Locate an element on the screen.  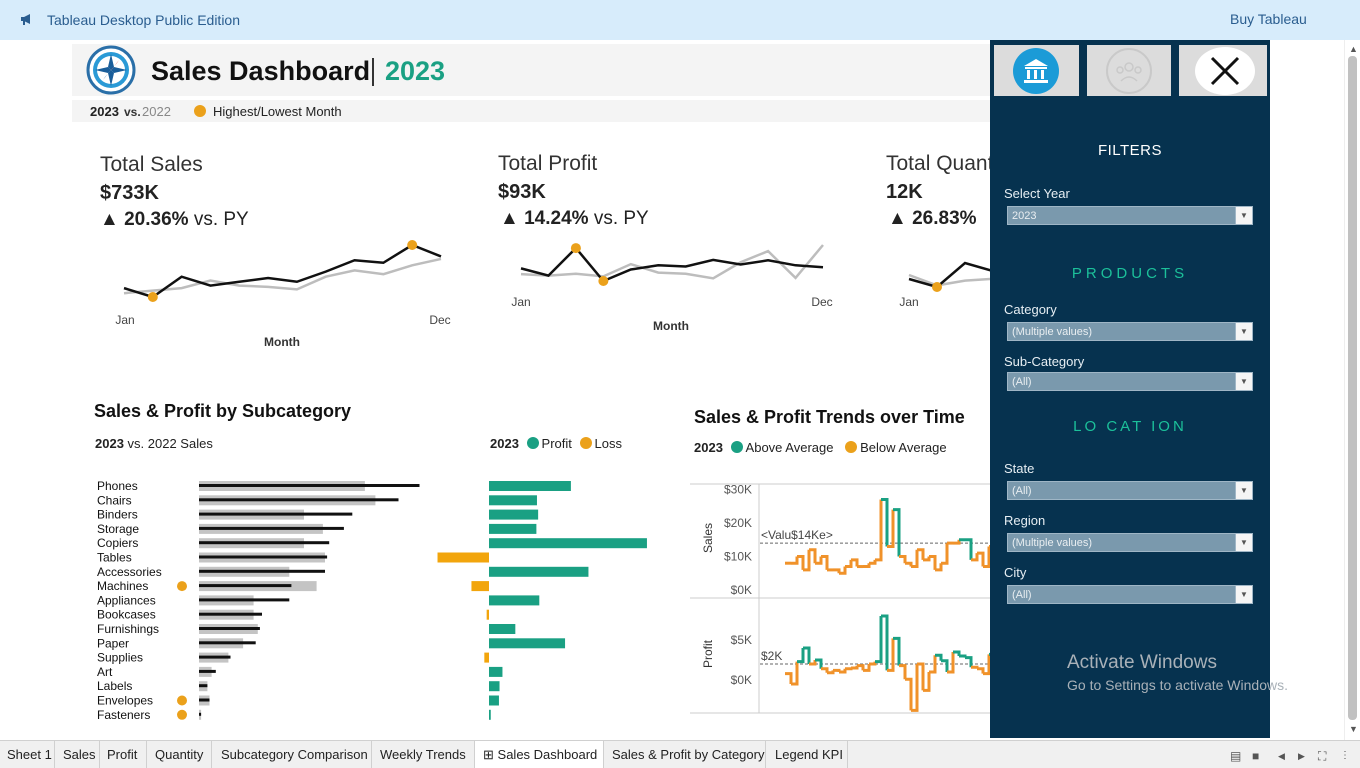
tab-profit: Profit is located at coordinates (123, 754).